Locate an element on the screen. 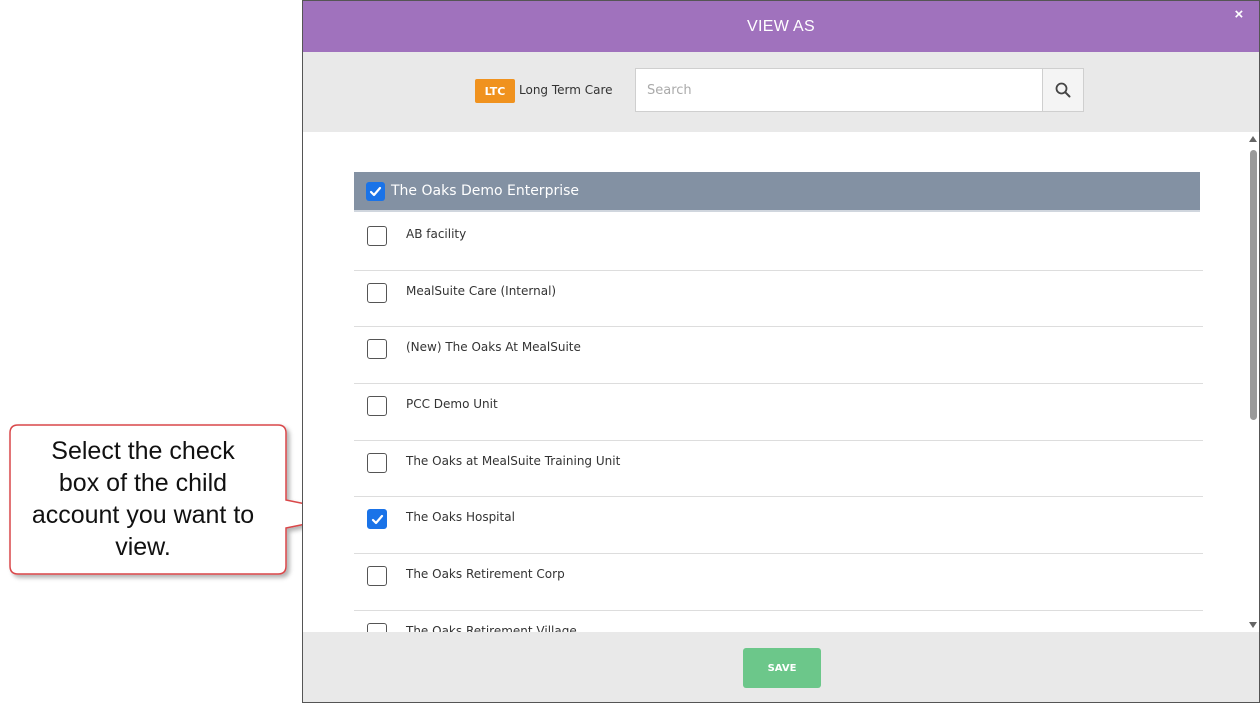 Image resolution: width=1260 pixels, height=703 pixels. account-row: MealSuite Care (Internal) is located at coordinates (778, 299).